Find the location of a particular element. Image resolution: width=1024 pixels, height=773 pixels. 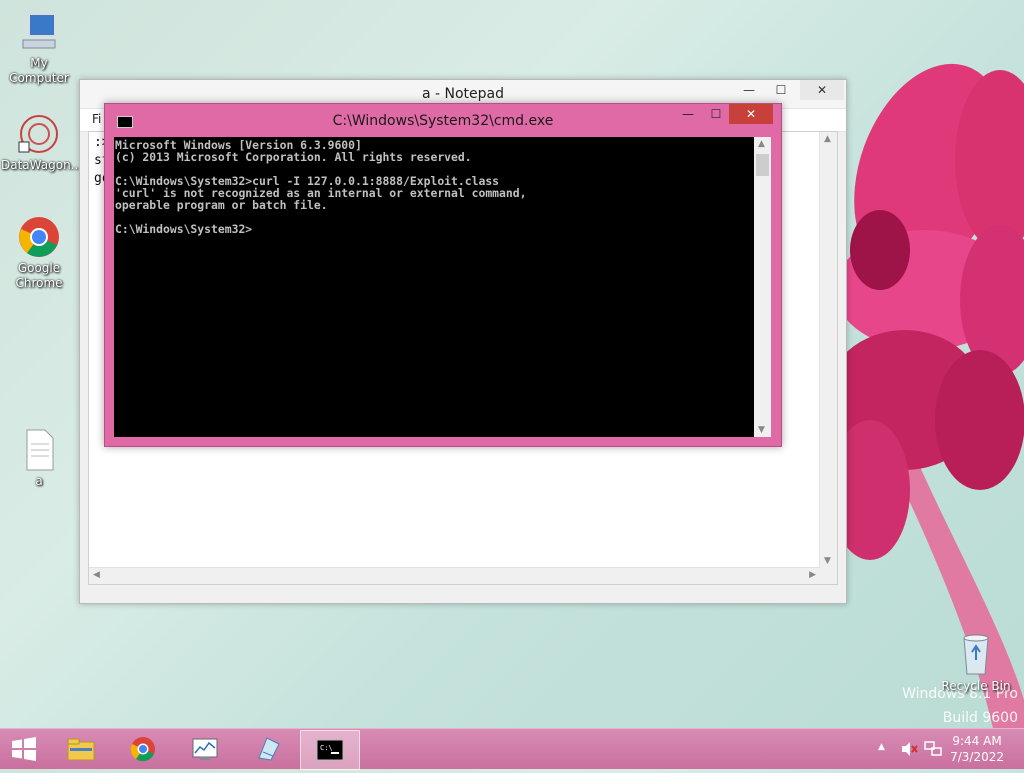

folder-icon is located at coordinates (81, 749).